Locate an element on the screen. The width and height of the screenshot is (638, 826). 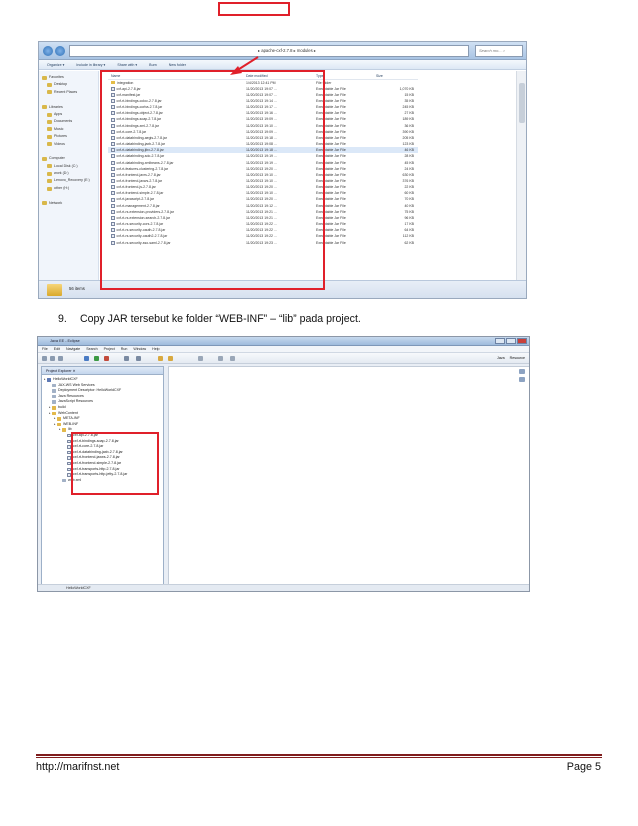
sidebar-item: Desktop is located at coordinates (68, 84).